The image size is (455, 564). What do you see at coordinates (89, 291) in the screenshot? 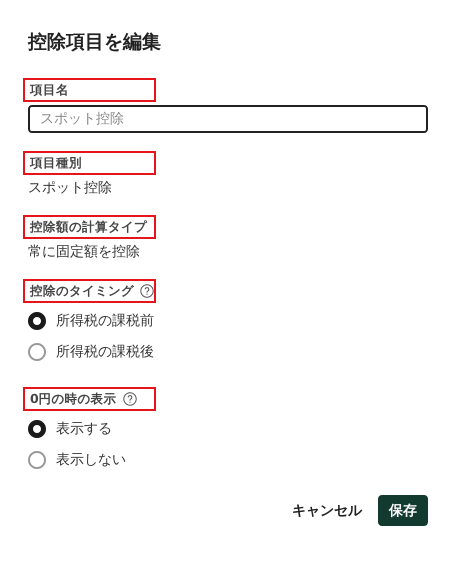
I see `field-label: 控除のタイミング` at bounding box center [89, 291].